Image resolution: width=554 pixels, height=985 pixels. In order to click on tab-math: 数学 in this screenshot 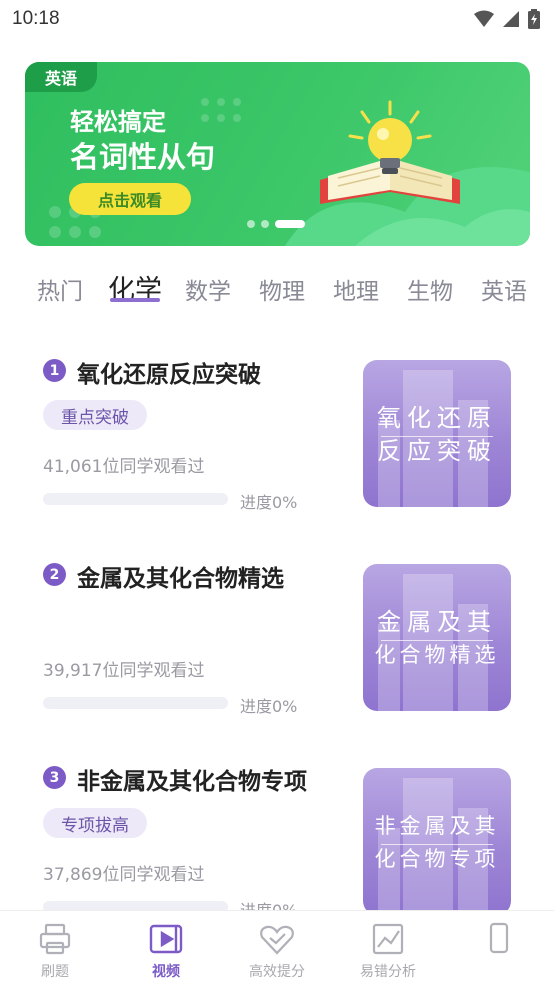, I will do `click(208, 289)`.